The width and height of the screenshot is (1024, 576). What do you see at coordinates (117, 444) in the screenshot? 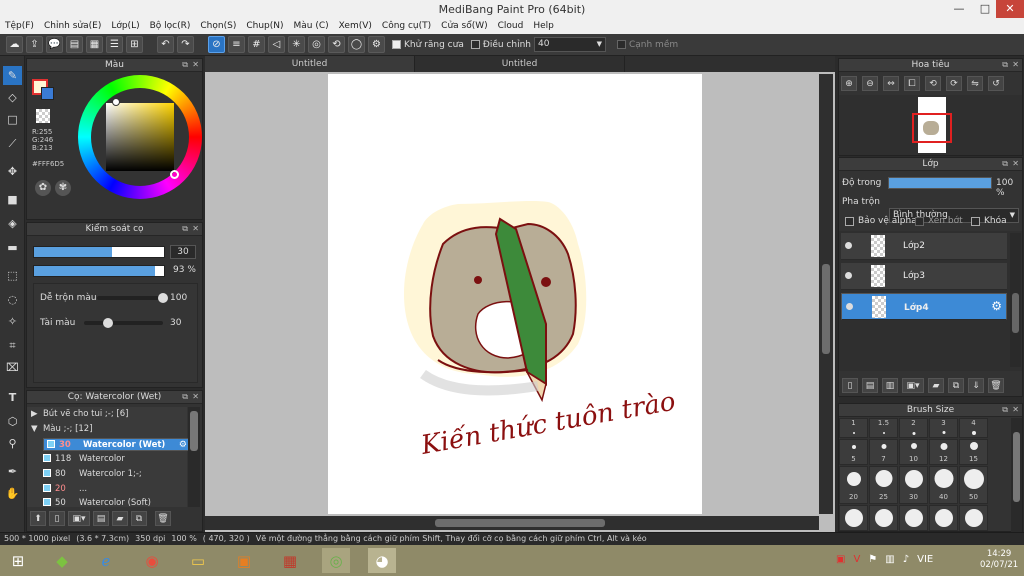
I see `brush-item: 30 Watercolor (Wet) ⚙` at bounding box center [117, 444].